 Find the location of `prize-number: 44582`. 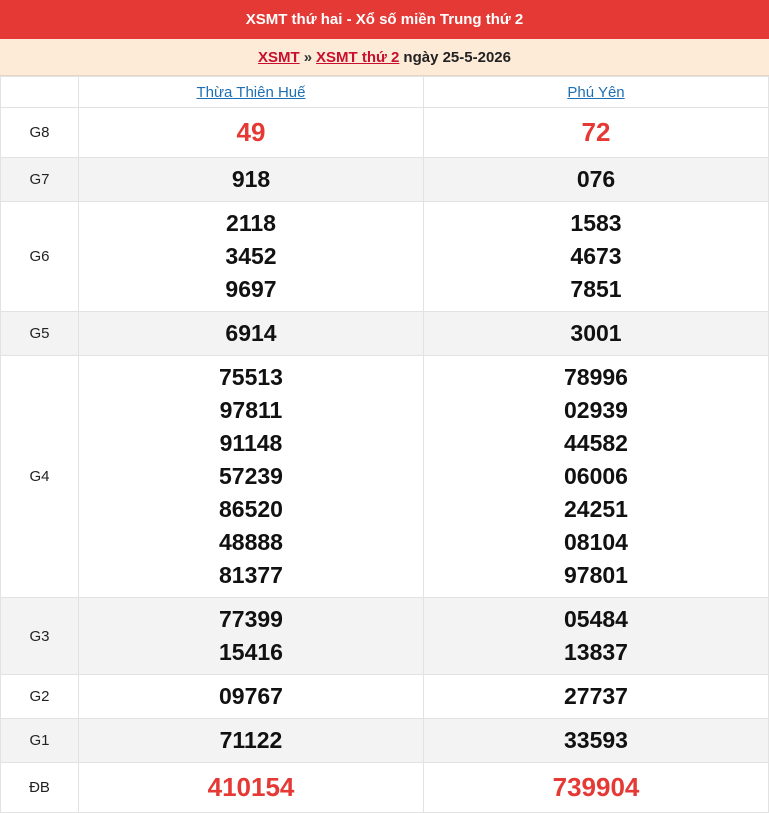

prize-number: 44582 is located at coordinates (596, 443).